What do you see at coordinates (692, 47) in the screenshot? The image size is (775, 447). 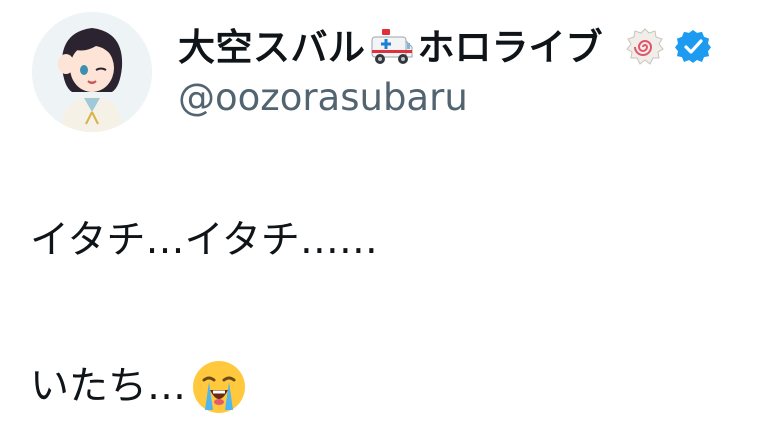 I see `verified-badge-icon` at bounding box center [692, 47].